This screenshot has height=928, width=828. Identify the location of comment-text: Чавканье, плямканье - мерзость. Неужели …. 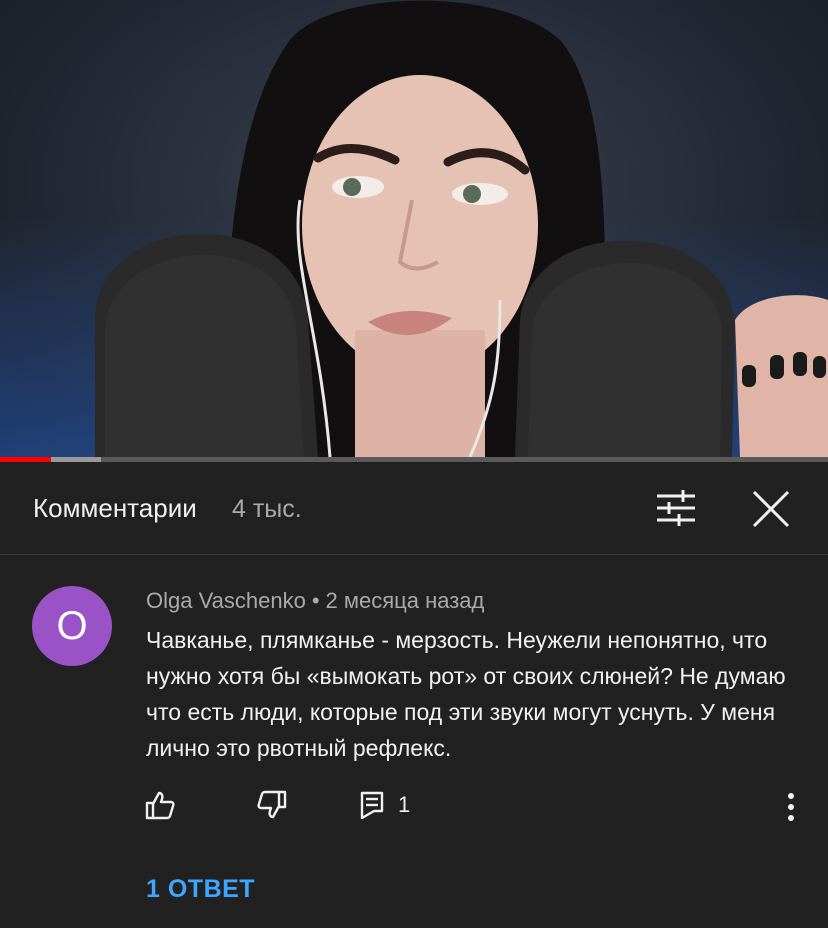
(466, 694).